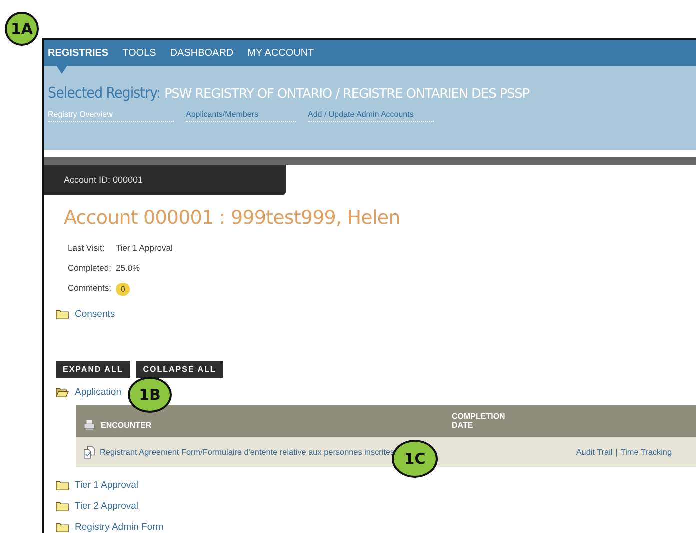 Image resolution: width=696 pixels, height=533 pixels. What do you see at coordinates (144, 248) in the screenshot?
I see `detail-value: Tier 1 Approval` at bounding box center [144, 248].